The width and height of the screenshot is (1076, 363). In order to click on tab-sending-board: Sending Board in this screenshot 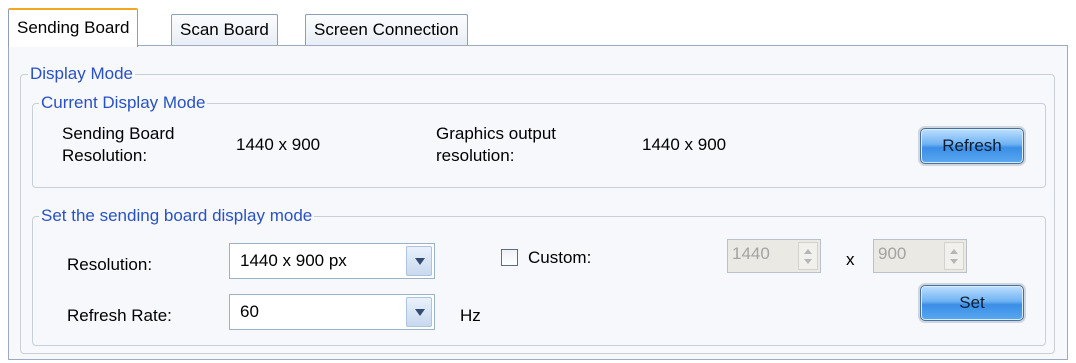, I will do `click(73, 27)`.